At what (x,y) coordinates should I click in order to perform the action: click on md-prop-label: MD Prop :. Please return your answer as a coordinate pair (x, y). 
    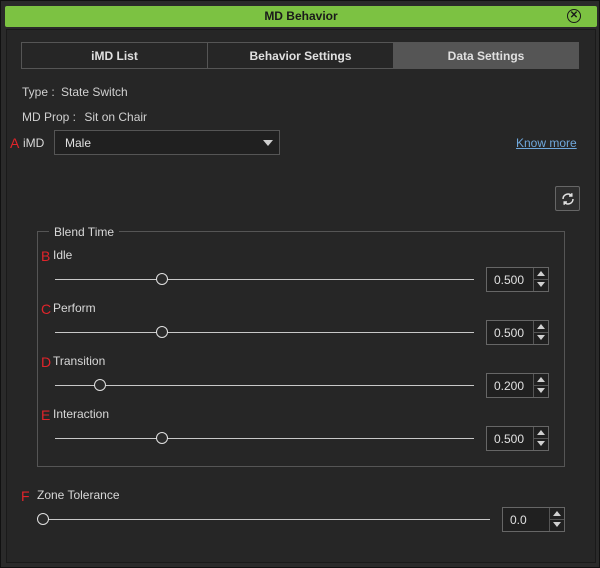
    Looking at the image, I should click on (49, 117).